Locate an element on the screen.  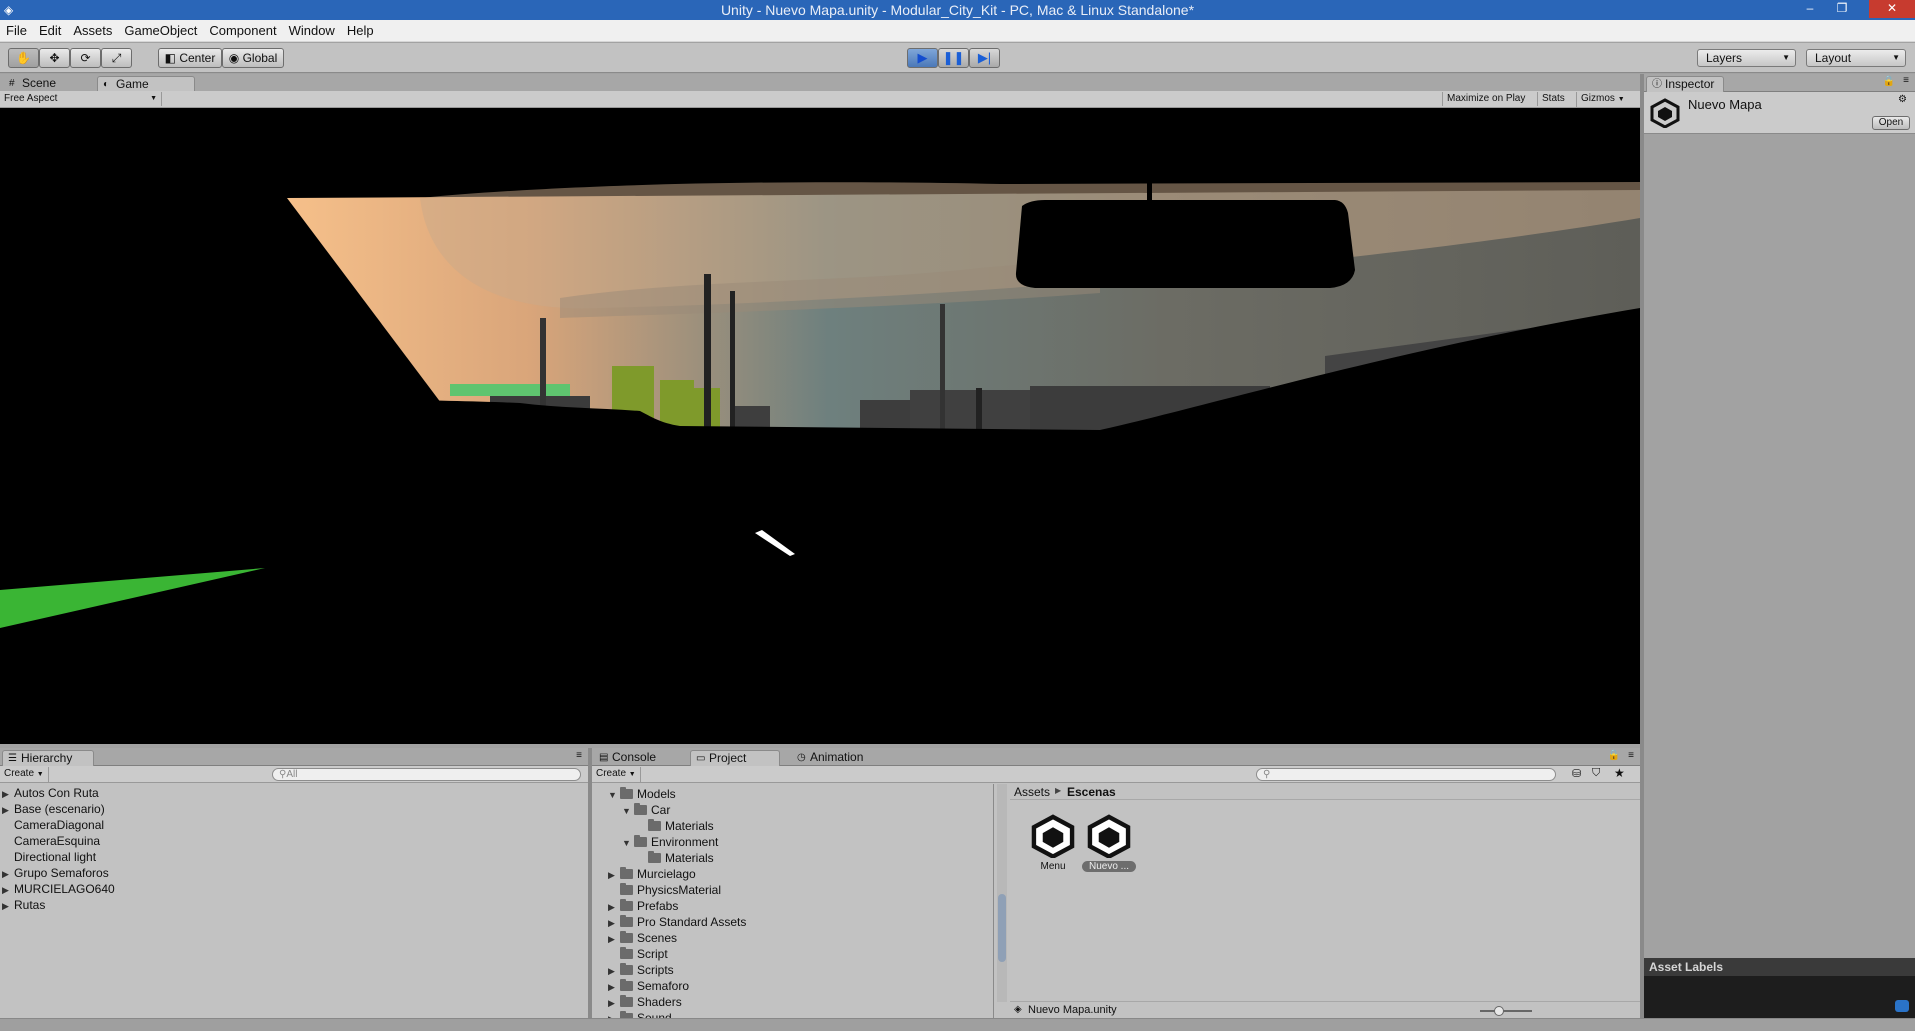
gizmos-dropdown: Gizmos ▼ is located at coordinates (1602, 99).